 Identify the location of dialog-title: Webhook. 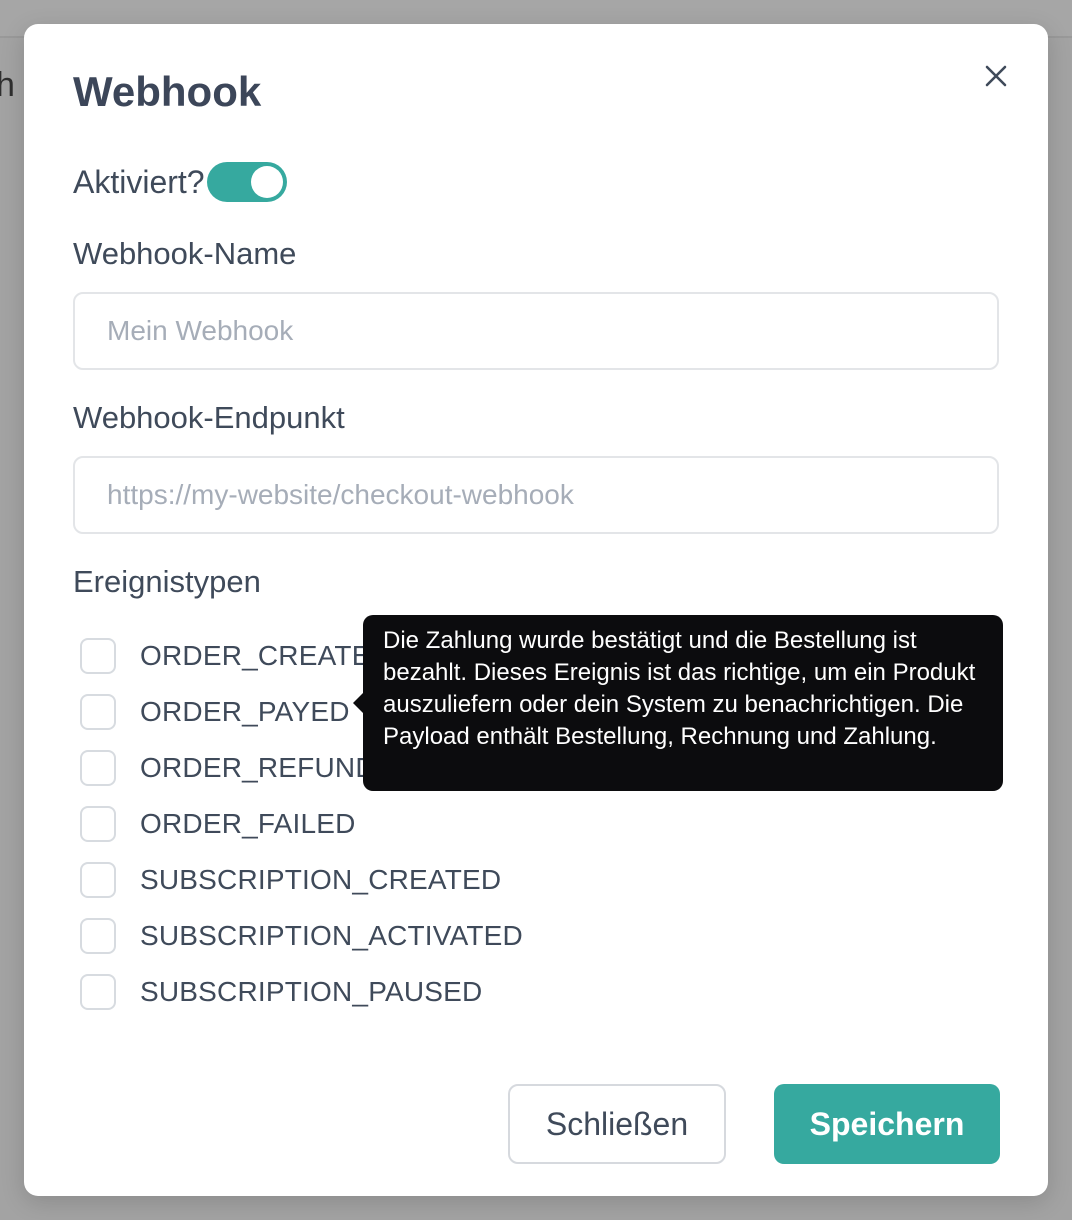
(167, 91).